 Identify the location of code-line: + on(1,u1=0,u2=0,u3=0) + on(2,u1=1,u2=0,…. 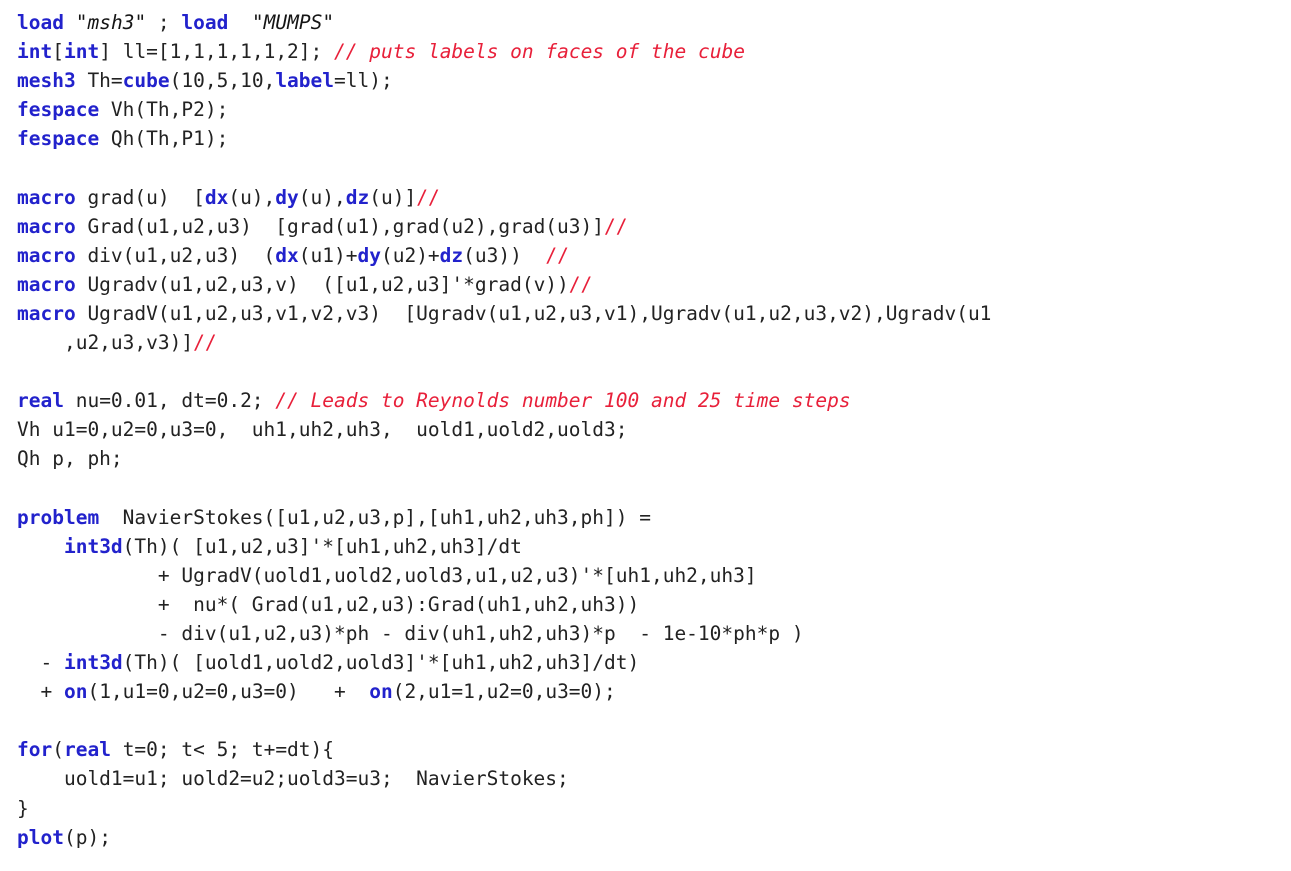
(654, 691).